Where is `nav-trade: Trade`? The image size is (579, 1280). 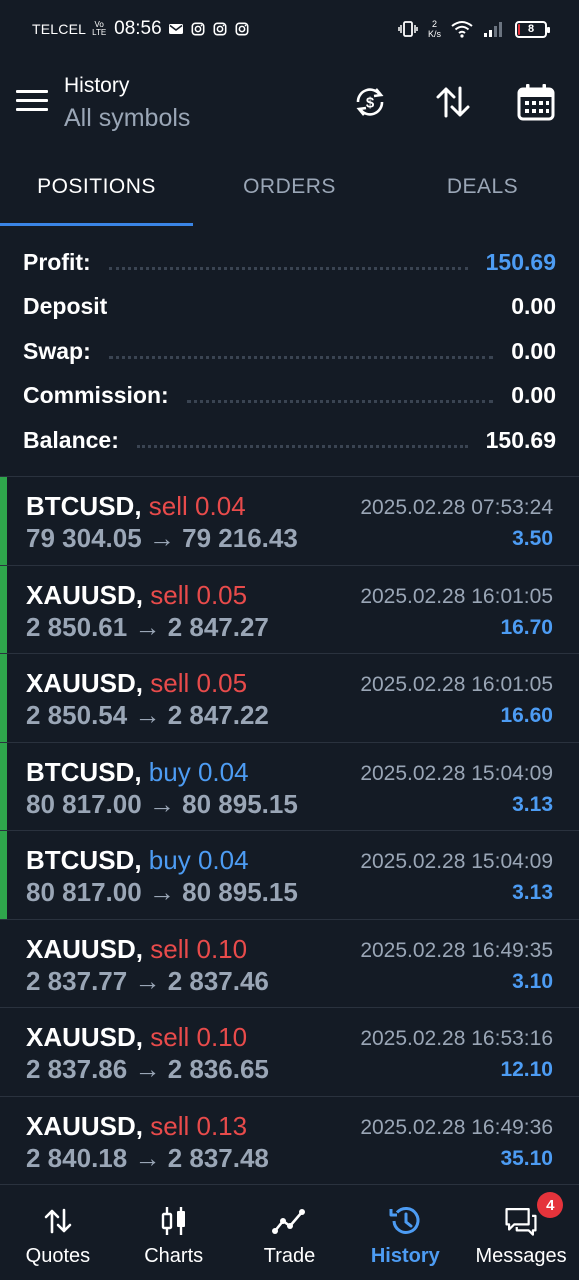 nav-trade: Trade is located at coordinates (290, 1234).